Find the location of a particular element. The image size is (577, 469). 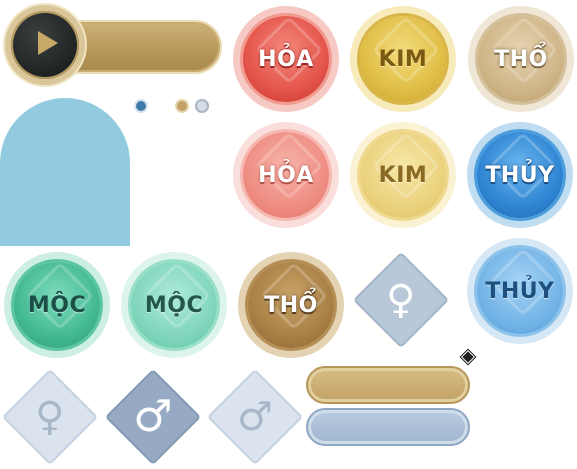

gold-pill-button is located at coordinates (388, 385).